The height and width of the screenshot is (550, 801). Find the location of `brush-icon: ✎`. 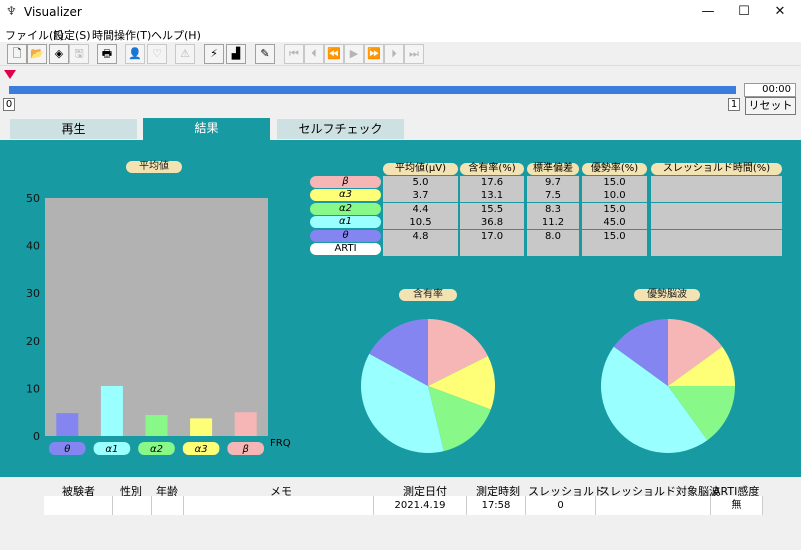

brush-icon: ✎ is located at coordinates (265, 54).